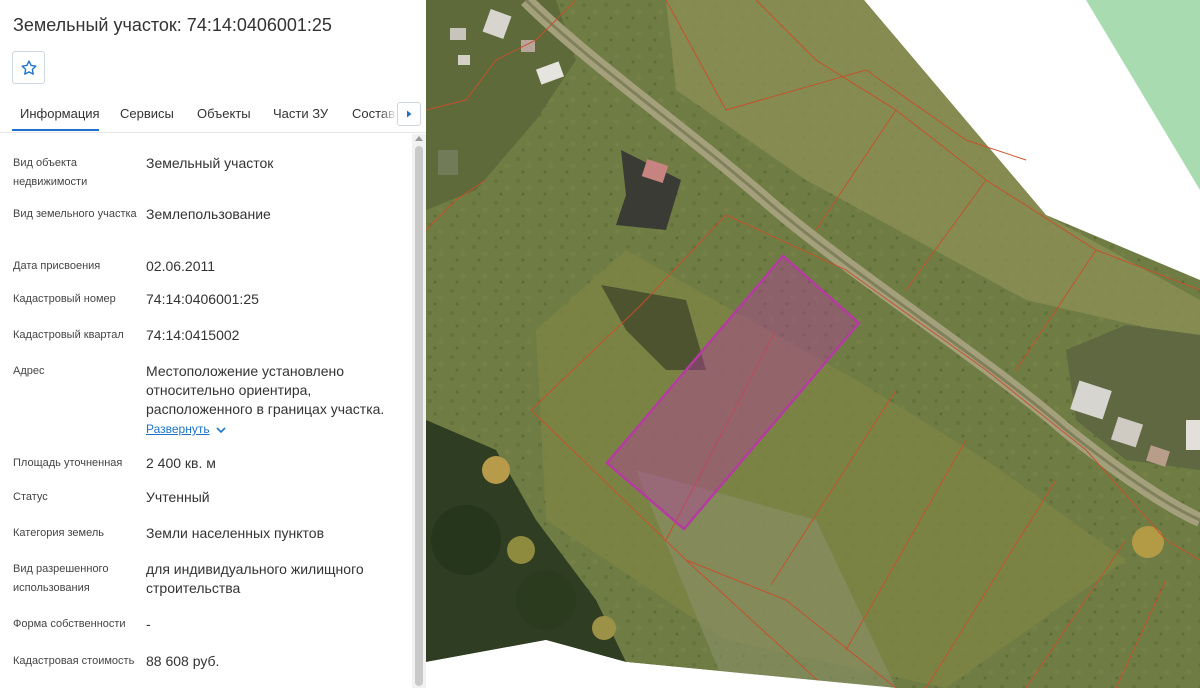  What do you see at coordinates (181, 463) in the screenshot?
I see `field-value: 2 400 кв. м` at bounding box center [181, 463].